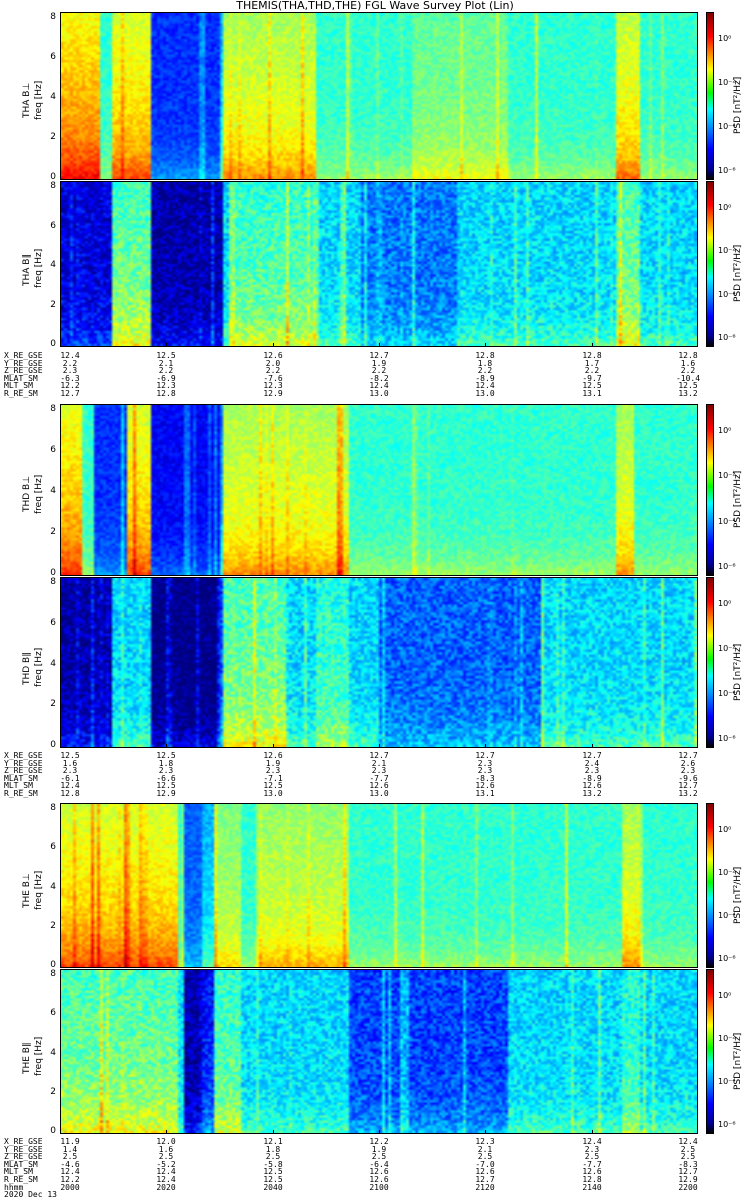 The height and width of the screenshot is (1200, 750). Describe the element at coordinates (688, 793) in the screenshot. I see `ephemeris-value: 13.2` at that location.